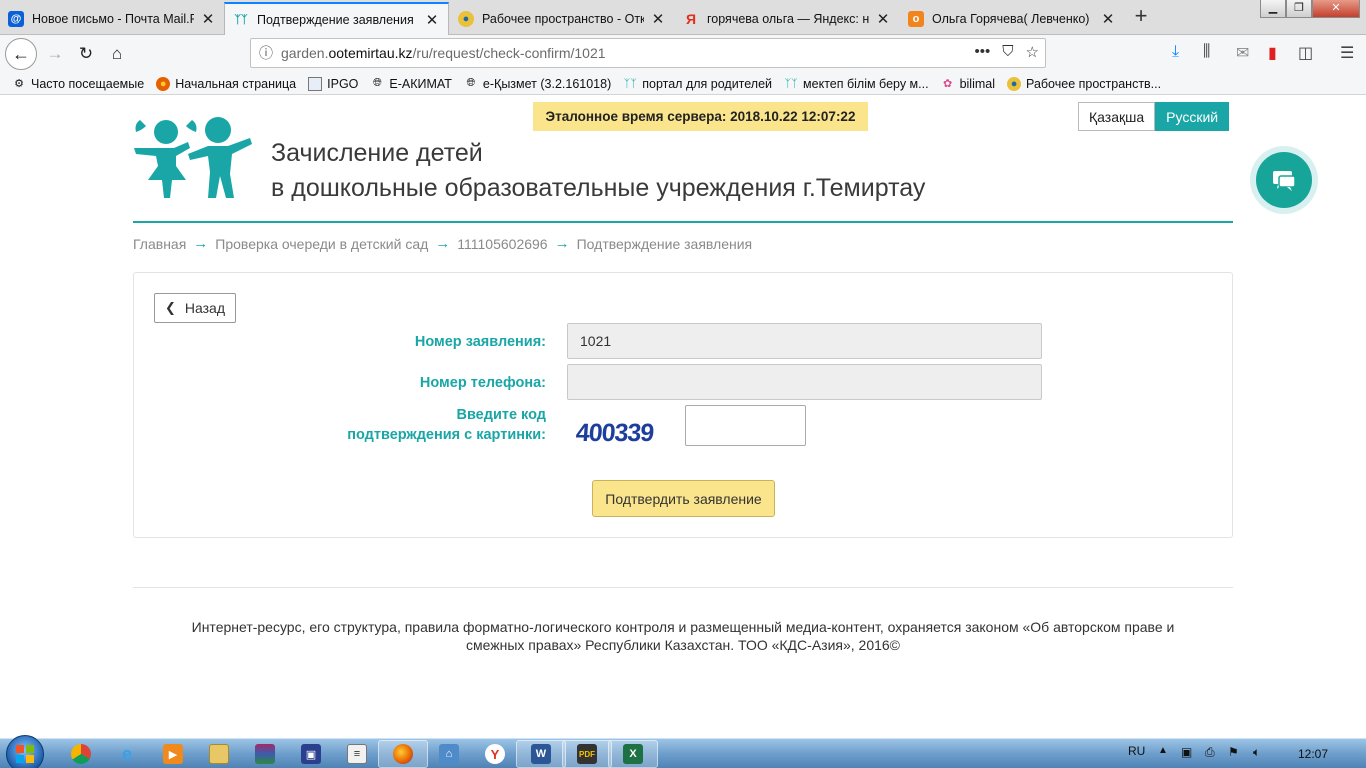 Image resolution: width=1366 pixels, height=768 pixels. What do you see at coordinates (1192, 116) in the screenshot?
I see `lang-russian-button: Русский` at bounding box center [1192, 116].